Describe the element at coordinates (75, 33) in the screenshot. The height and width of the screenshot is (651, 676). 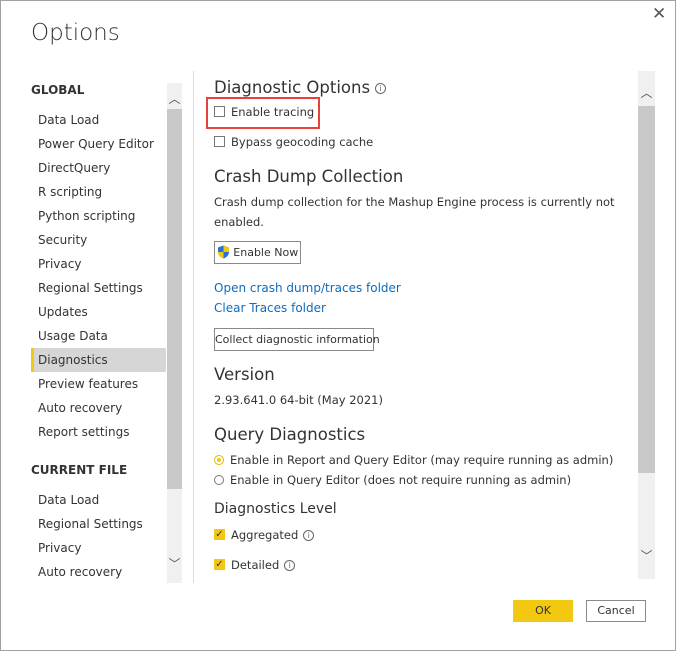
I see `dialog-title: Options` at that location.